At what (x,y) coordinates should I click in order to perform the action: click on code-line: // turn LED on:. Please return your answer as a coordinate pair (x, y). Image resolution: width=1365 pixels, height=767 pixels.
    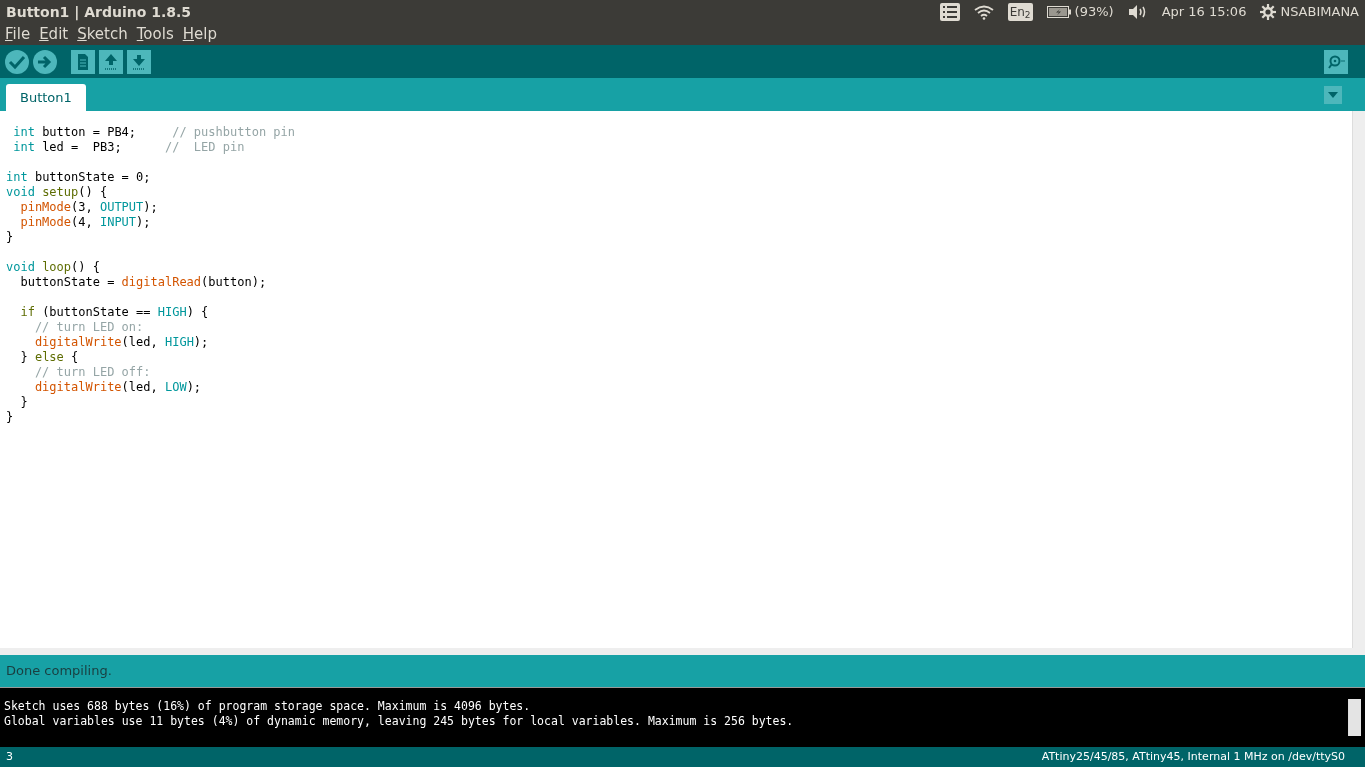
    Looking at the image, I should click on (89, 327).